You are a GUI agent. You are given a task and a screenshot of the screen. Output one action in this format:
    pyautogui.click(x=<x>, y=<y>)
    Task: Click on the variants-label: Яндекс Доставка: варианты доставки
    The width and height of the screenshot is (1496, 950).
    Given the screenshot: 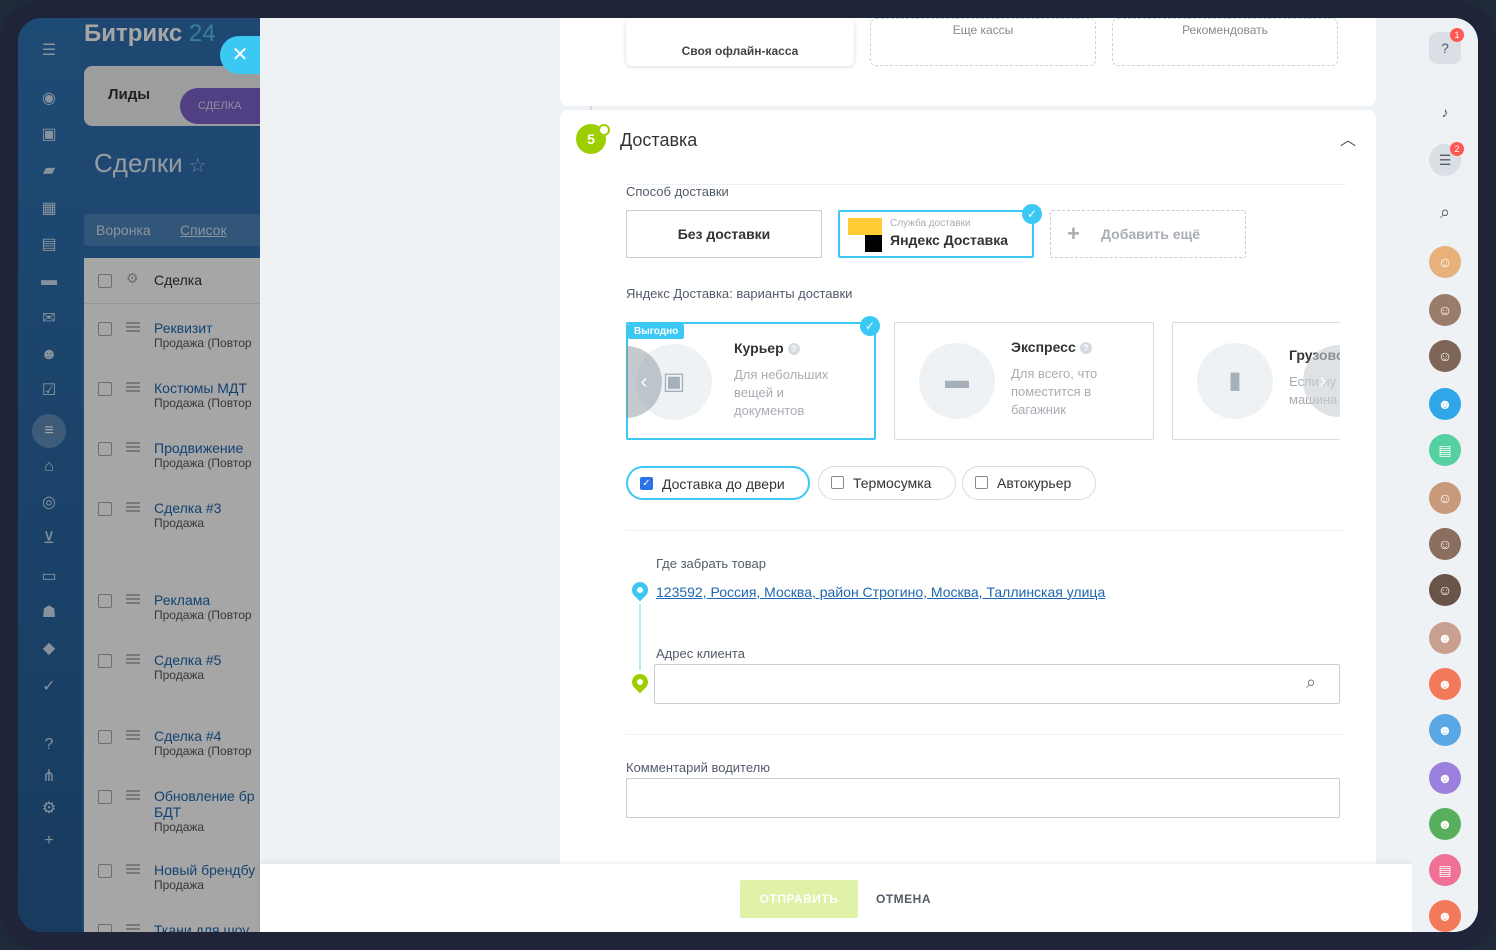 What is the action you would take?
    pyautogui.click(x=739, y=293)
    